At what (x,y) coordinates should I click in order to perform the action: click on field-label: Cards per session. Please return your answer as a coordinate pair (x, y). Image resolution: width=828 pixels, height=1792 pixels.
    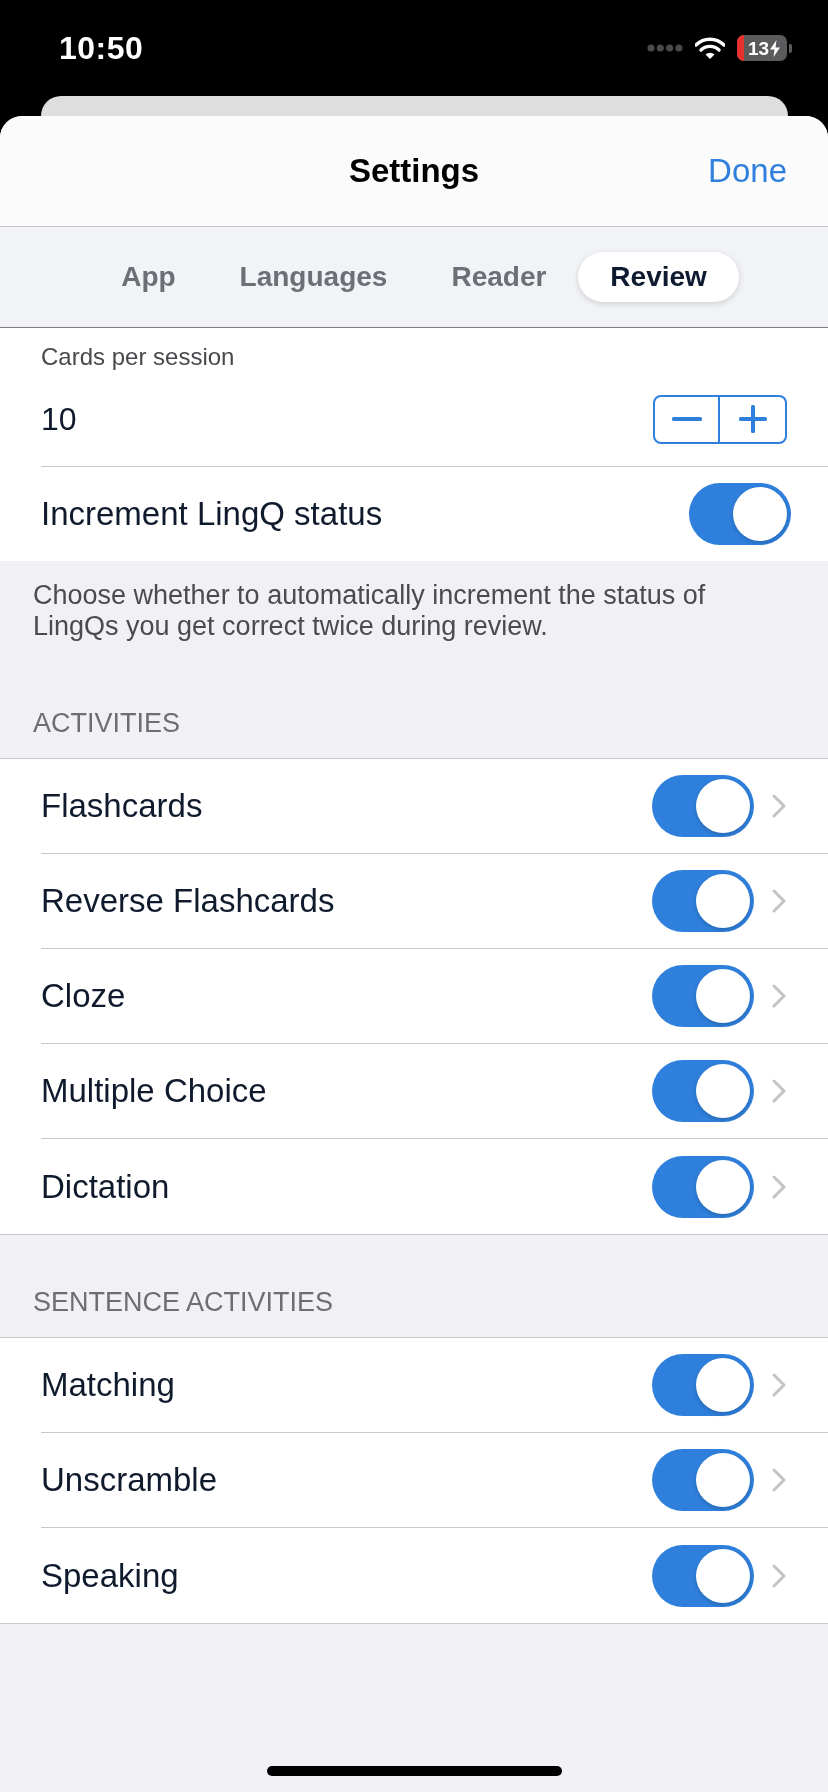
    Looking at the image, I should click on (138, 357).